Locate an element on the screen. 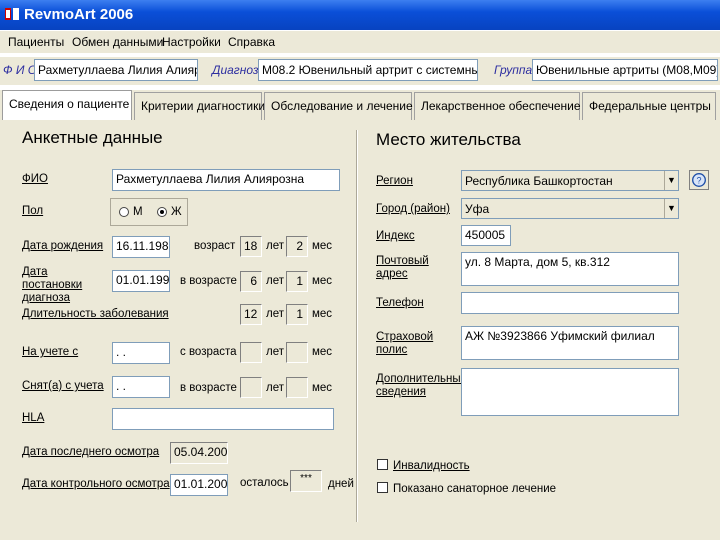 The width and height of the screenshot is (720, 540). disease-duration-label: Длительность заболевания is located at coordinates (95, 314).